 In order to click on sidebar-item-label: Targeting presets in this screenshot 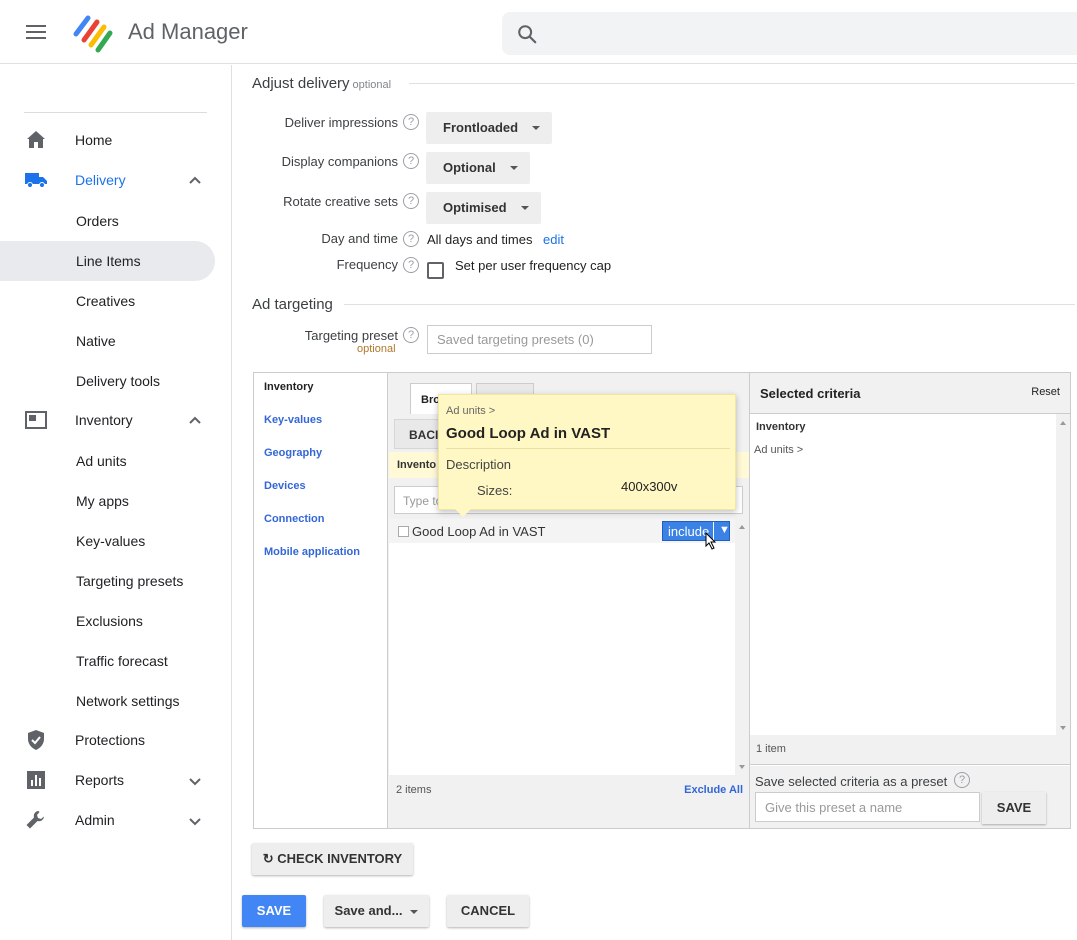, I will do `click(130, 581)`.